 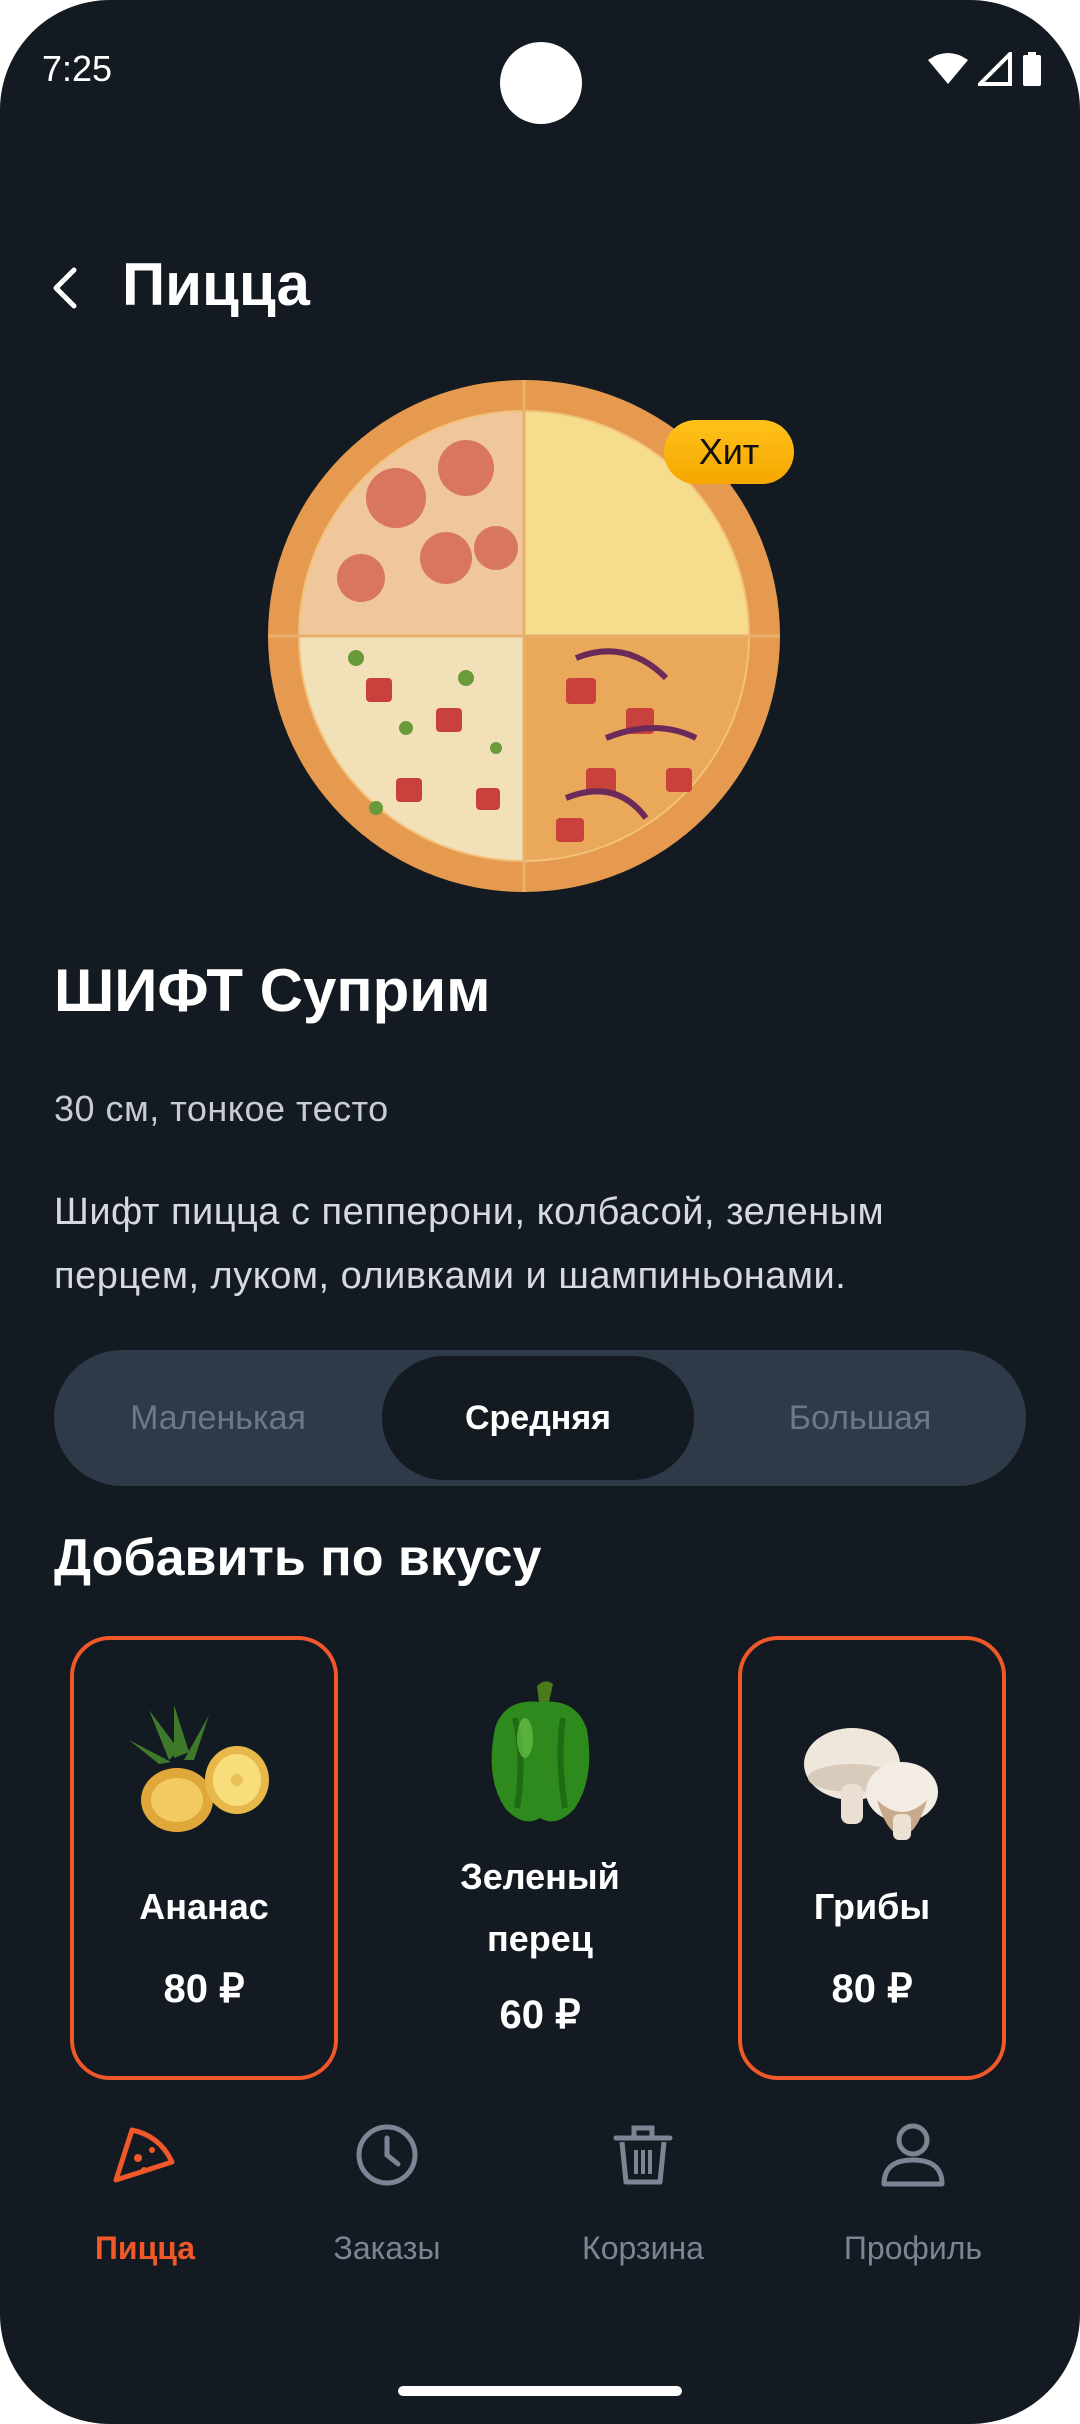 What do you see at coordinates (540, 1907) in the screenshot?
I see `topping-name: Зеленый перец` at bounding box center [540, 1907].